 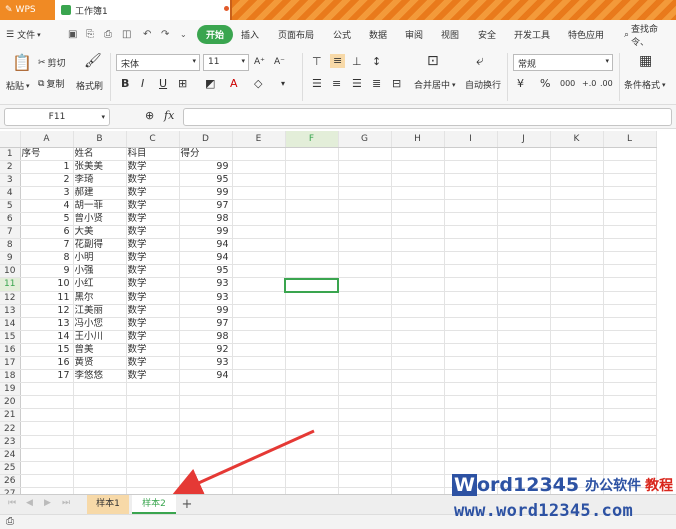 What do you see at coordinates (72, 34) in the screenshot?
I see `save-icon: ▣` at bounding box center [72, 34].